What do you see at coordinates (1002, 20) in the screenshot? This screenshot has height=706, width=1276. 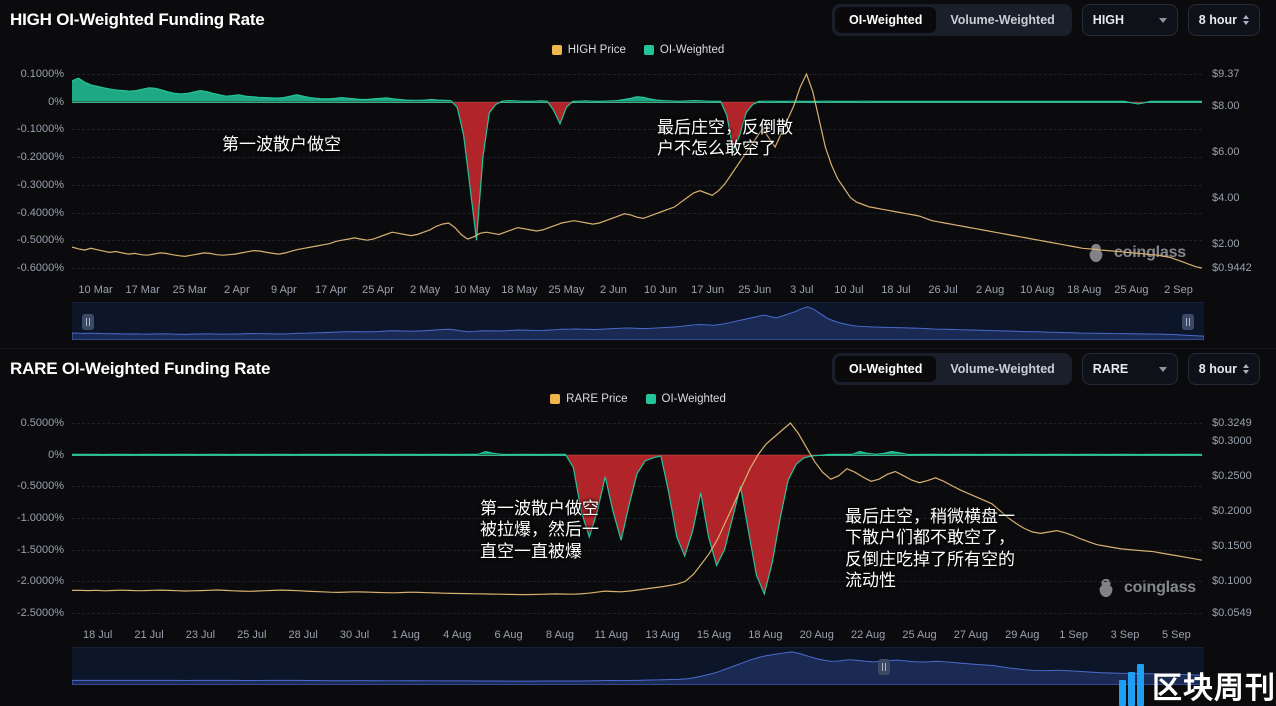 I see `tab-volume-weighted-high: Volume-Weighted` at bounding box center [1002, 20].